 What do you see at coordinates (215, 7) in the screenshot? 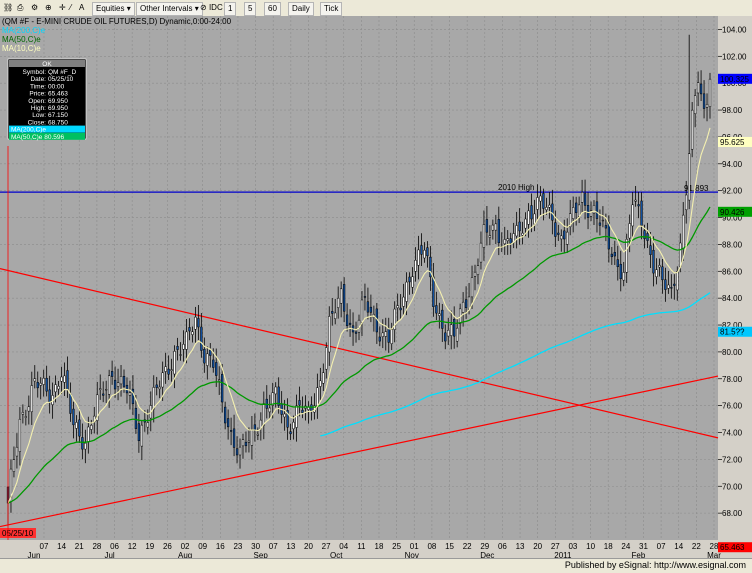
I see `idc-label: IDC` at bounding box center [215, 7].